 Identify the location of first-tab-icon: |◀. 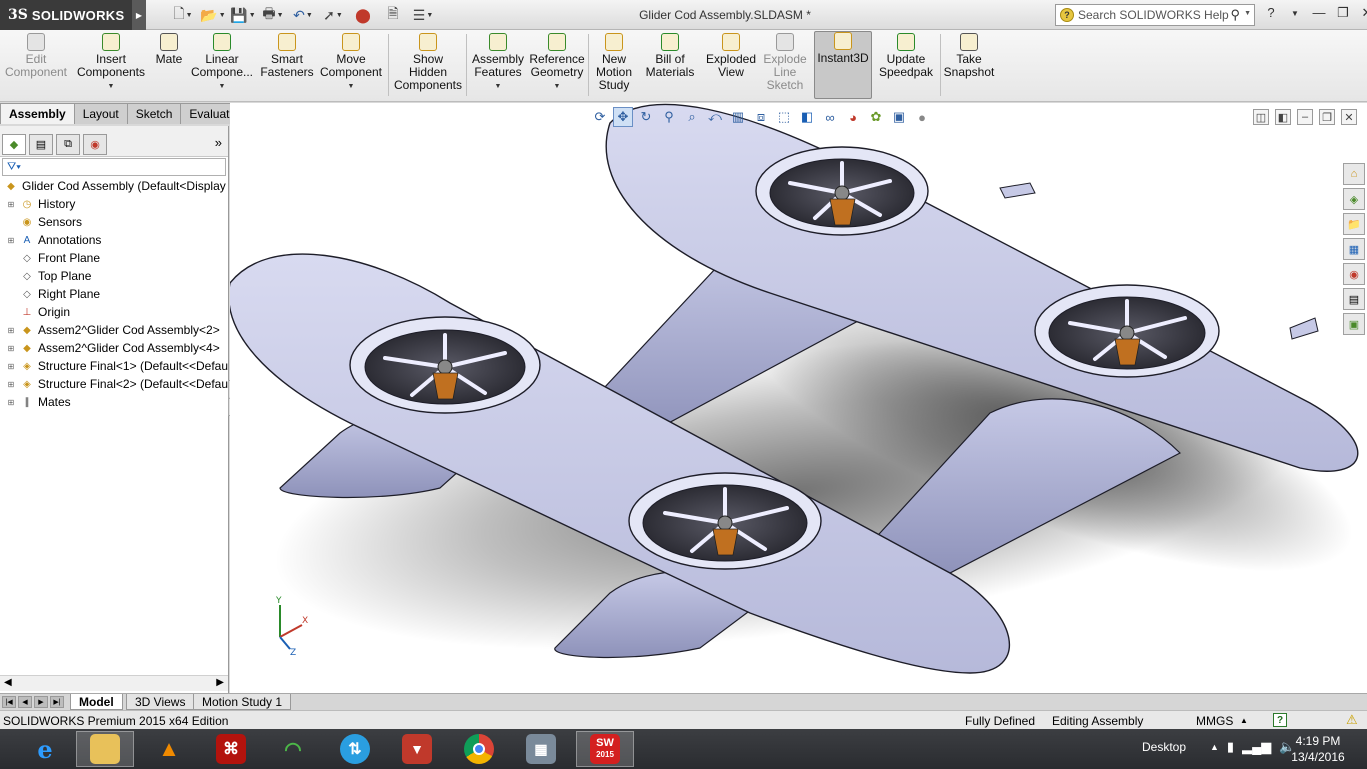
(9, 702).